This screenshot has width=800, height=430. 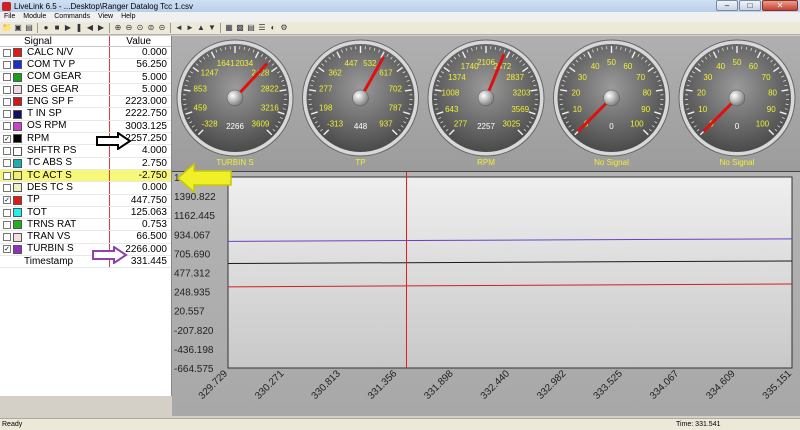 I want to click on play-icon: ▶, so click(x=68, y=28).